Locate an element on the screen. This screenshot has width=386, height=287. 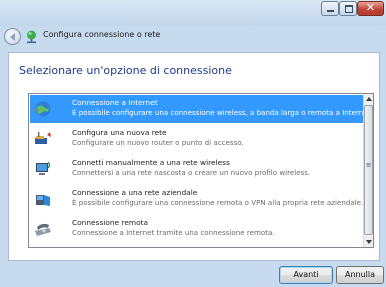
option-title: Configura una nuova rete is located at coordinates (119, 132).